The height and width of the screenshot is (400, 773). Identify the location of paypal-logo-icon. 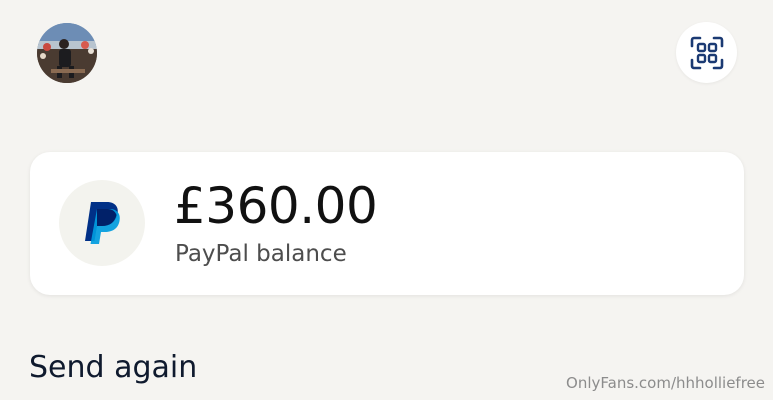
(102, 223).